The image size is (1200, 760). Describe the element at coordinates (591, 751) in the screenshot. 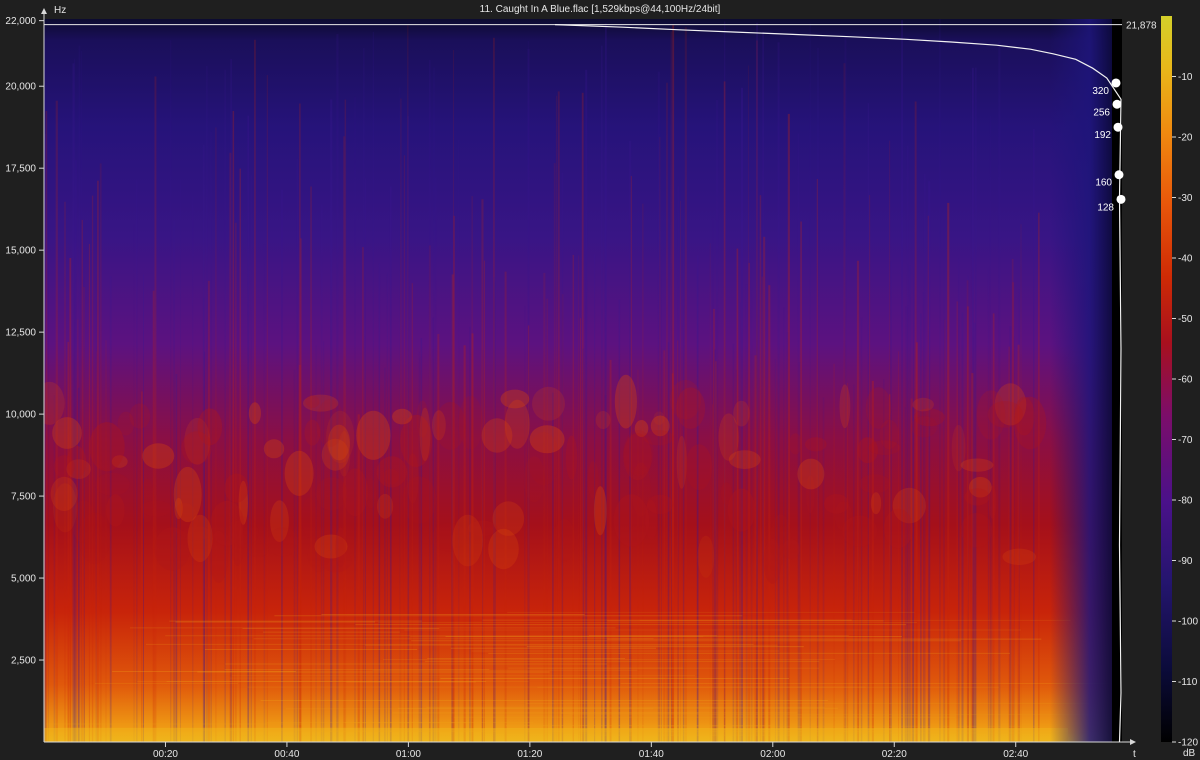

I see `x-ticks: 00:20 00:40 01:00 01:20 01:40 02:00 02:20 02:40` at that location.